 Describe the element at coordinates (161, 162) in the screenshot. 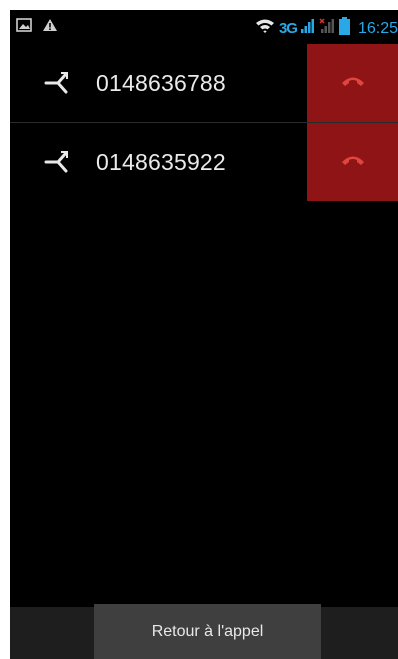

I see `call-number: 0148635922` at that location.